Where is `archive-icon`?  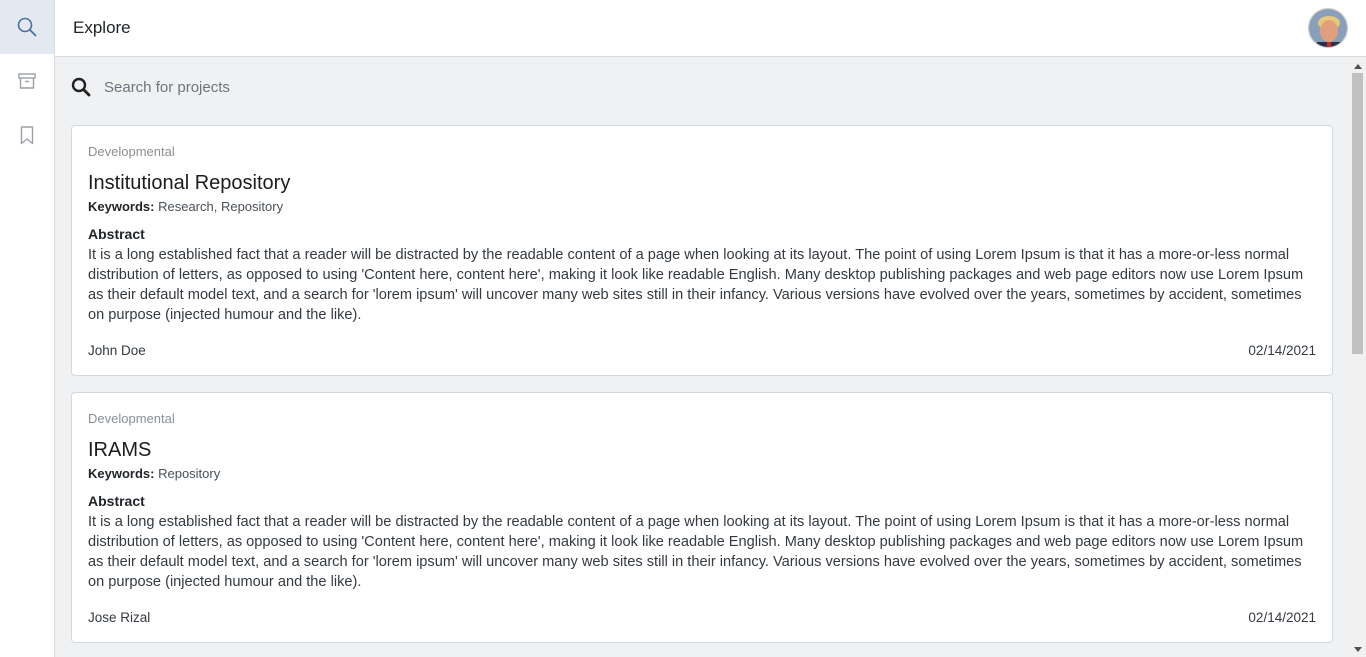
archive-icon is located at coordinates (27, 81).